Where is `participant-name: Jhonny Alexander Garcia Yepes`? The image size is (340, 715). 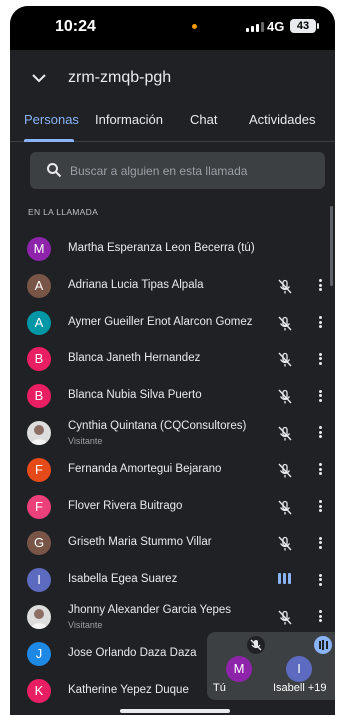
participant-name: Jhonny Alexander Garcia Yepes is located at coordinates (150, 609).